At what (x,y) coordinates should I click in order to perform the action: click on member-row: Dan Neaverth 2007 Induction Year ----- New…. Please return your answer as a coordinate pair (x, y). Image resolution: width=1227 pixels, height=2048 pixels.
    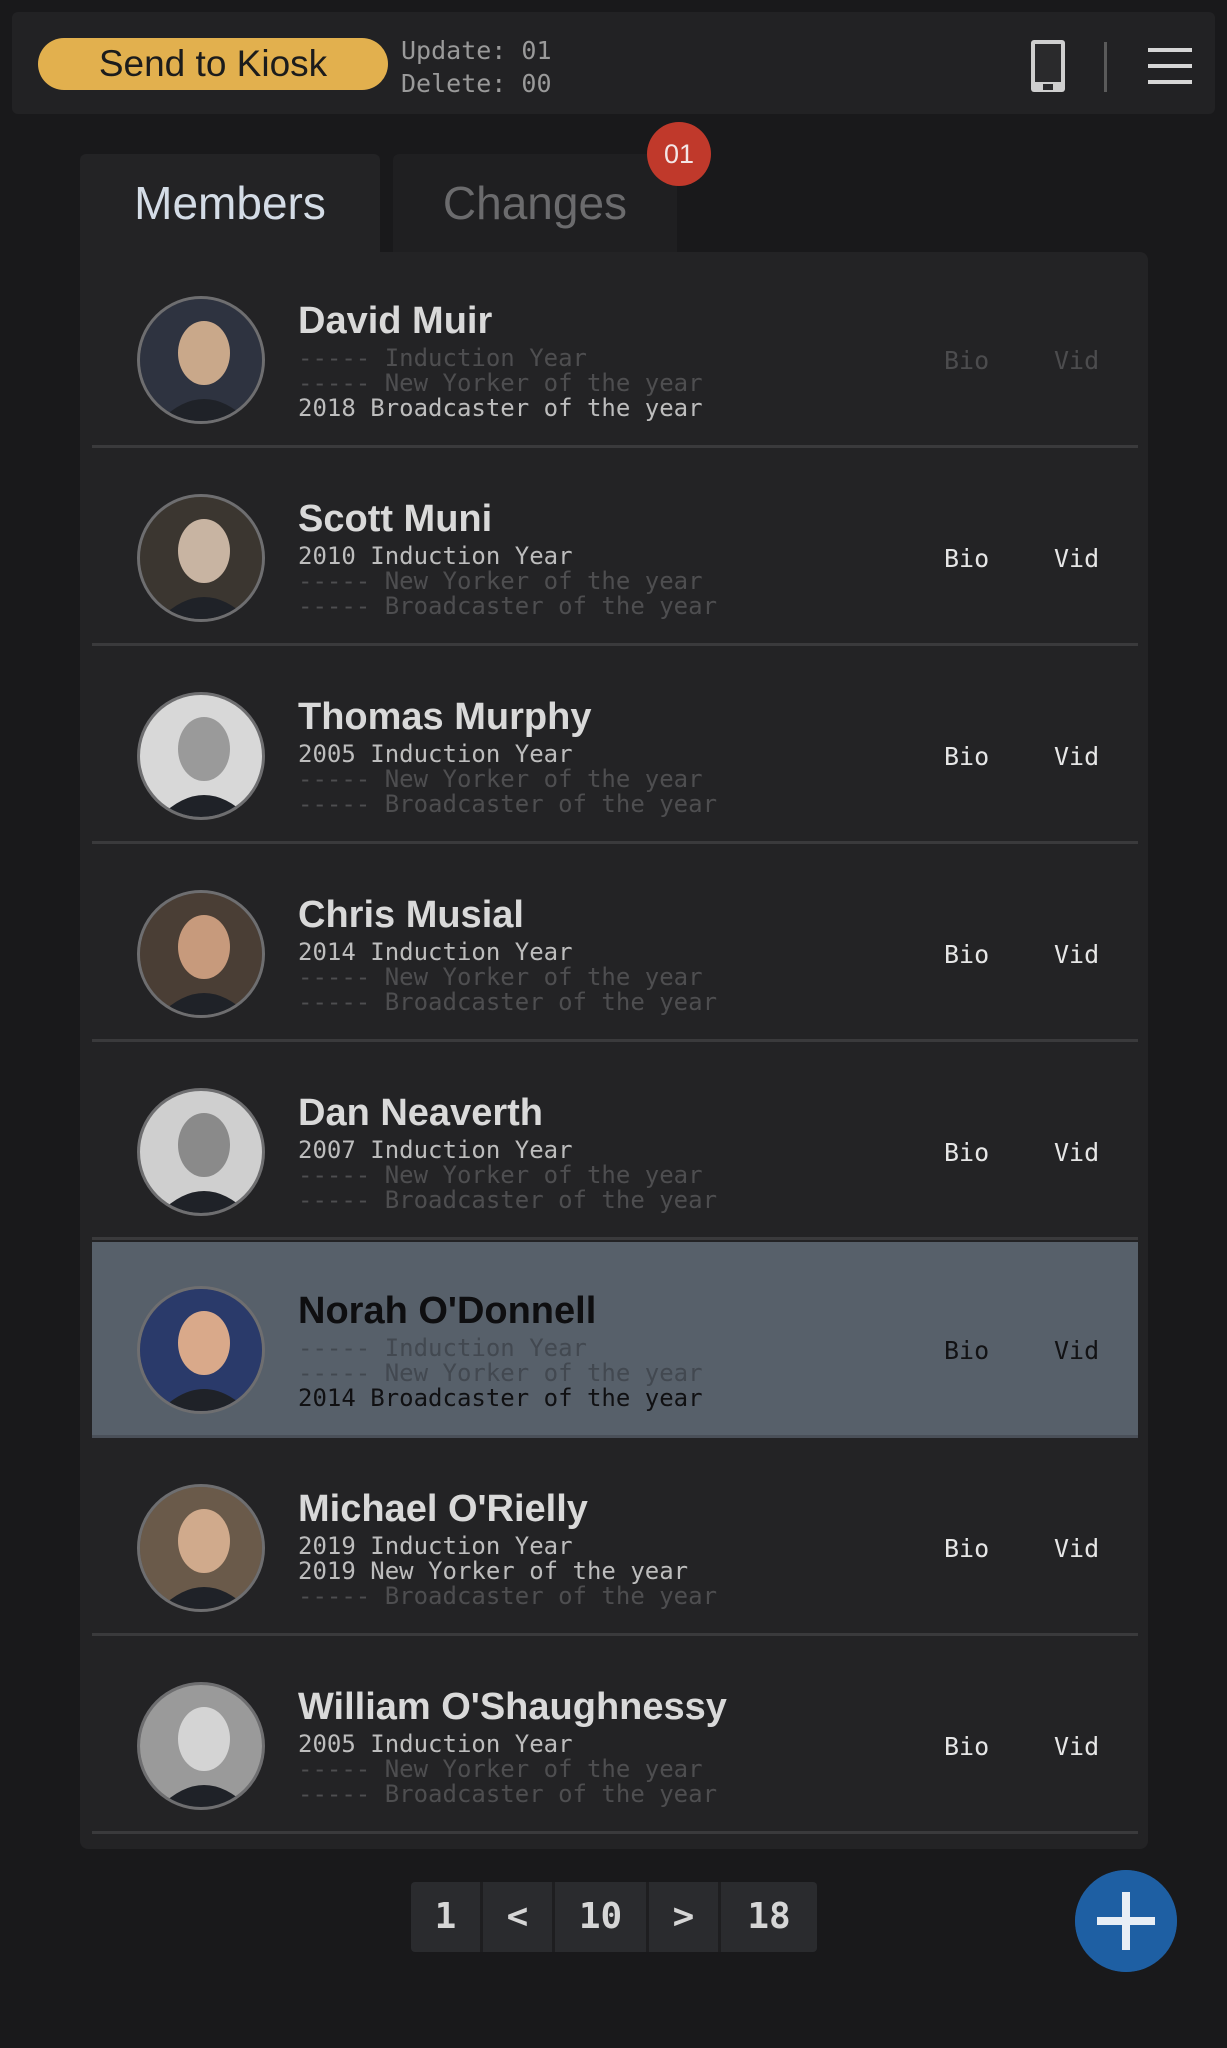
    Looking at the image, I should click on (615, 1142).